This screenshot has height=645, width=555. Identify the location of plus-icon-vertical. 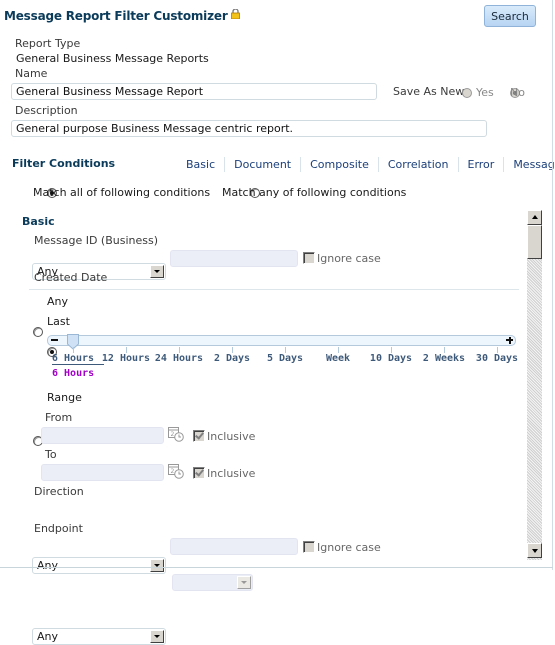
(509, 340).